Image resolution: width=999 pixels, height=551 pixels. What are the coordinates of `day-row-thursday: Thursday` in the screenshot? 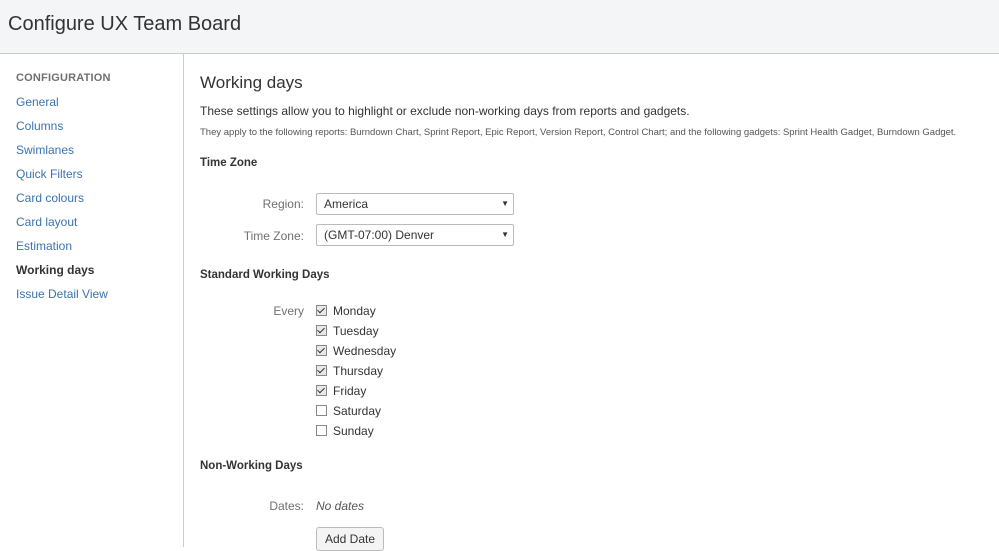 It's located at (349, 371).